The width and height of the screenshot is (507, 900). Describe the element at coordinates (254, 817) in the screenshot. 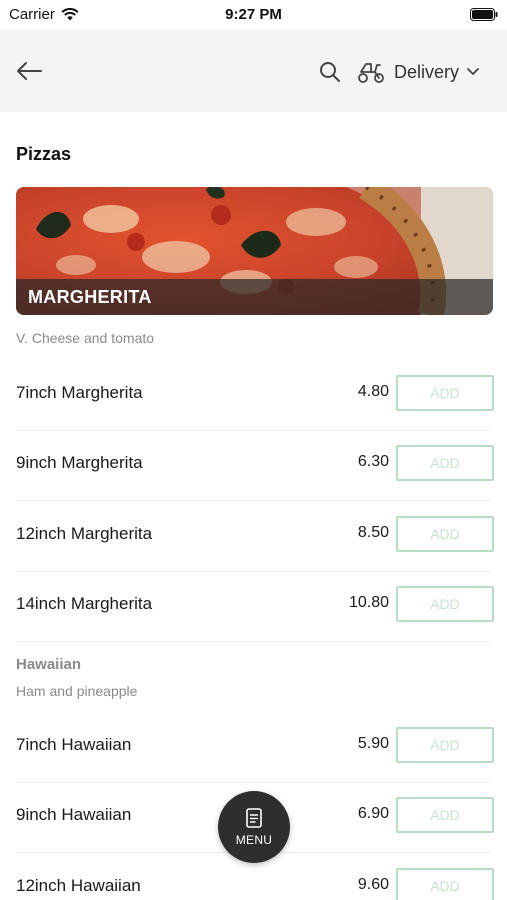

I see `menu-card-icon` at that location.